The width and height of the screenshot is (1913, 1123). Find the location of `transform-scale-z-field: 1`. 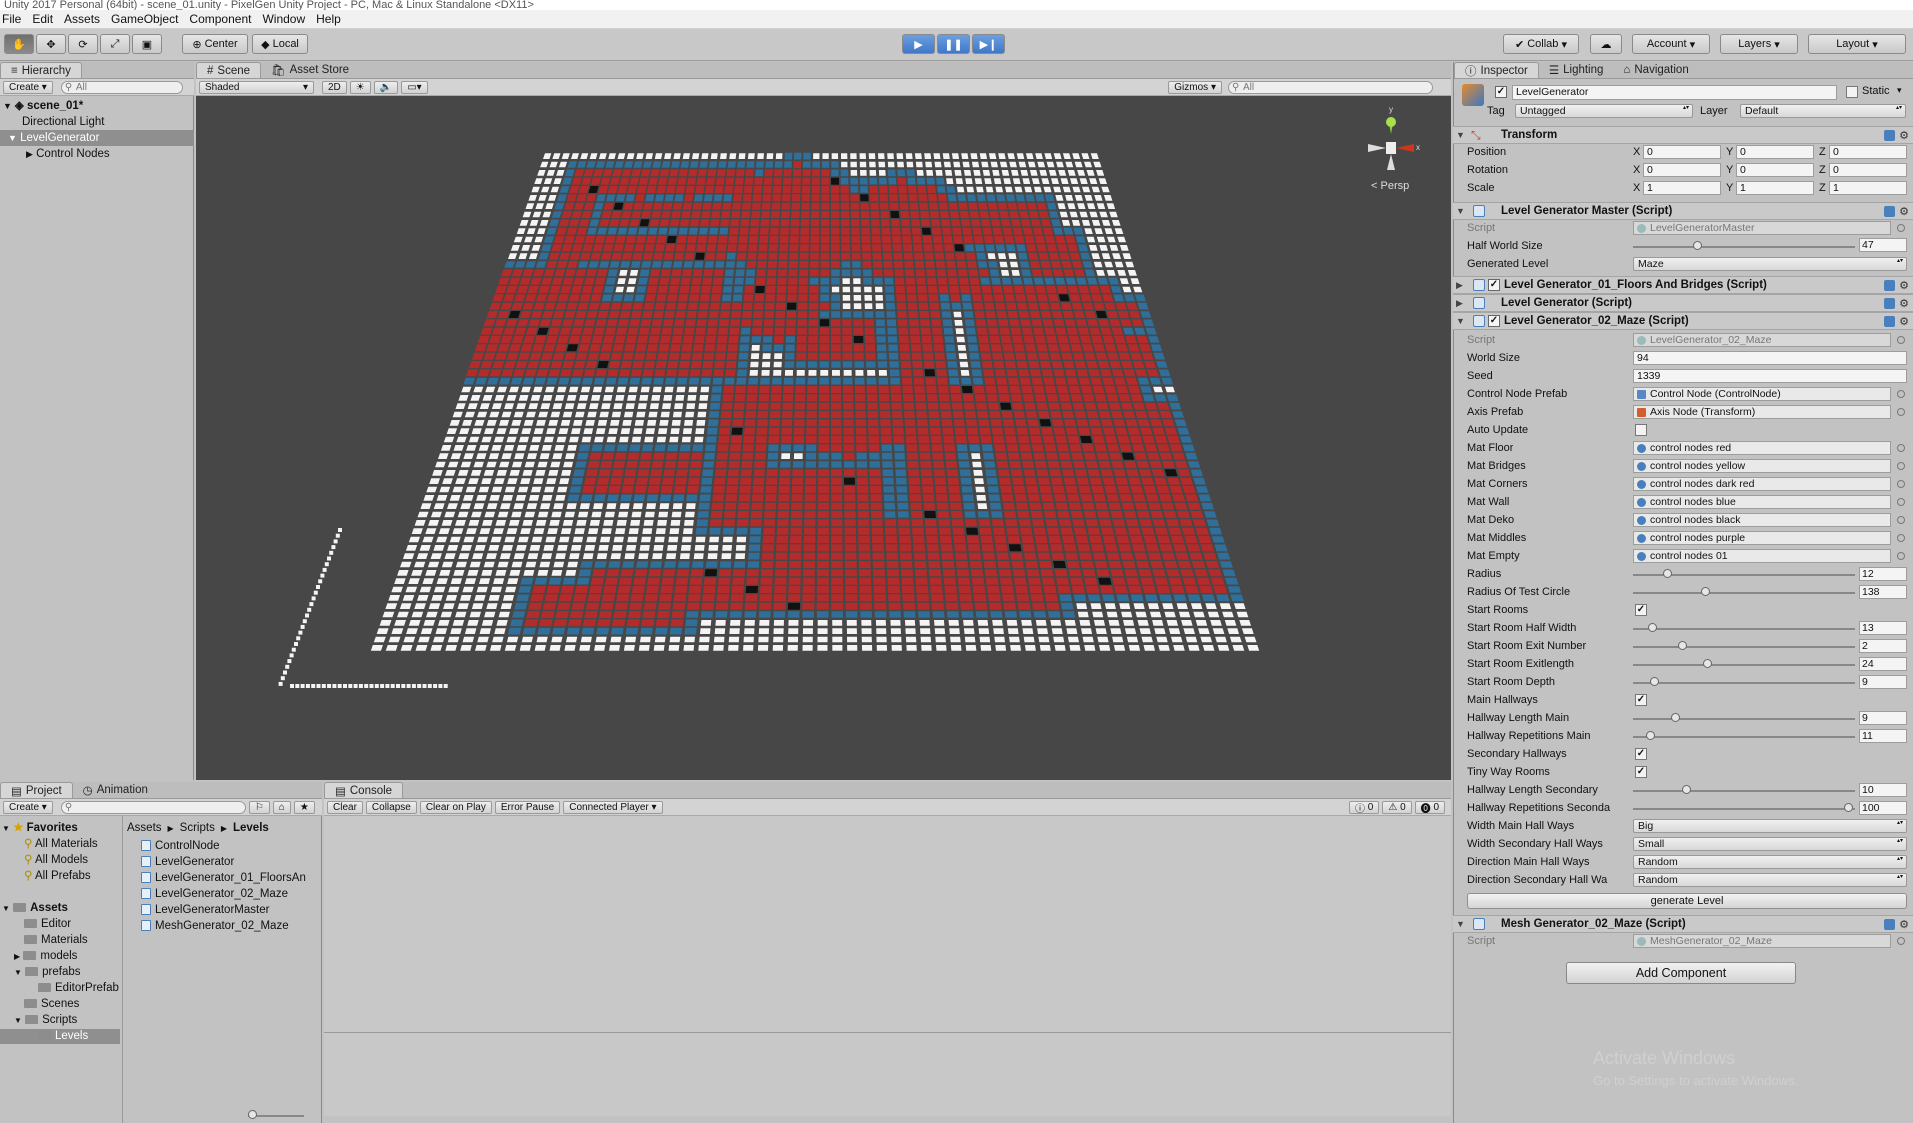

transform-scale-z-field: 1 is located at coordinates (1868, 188).